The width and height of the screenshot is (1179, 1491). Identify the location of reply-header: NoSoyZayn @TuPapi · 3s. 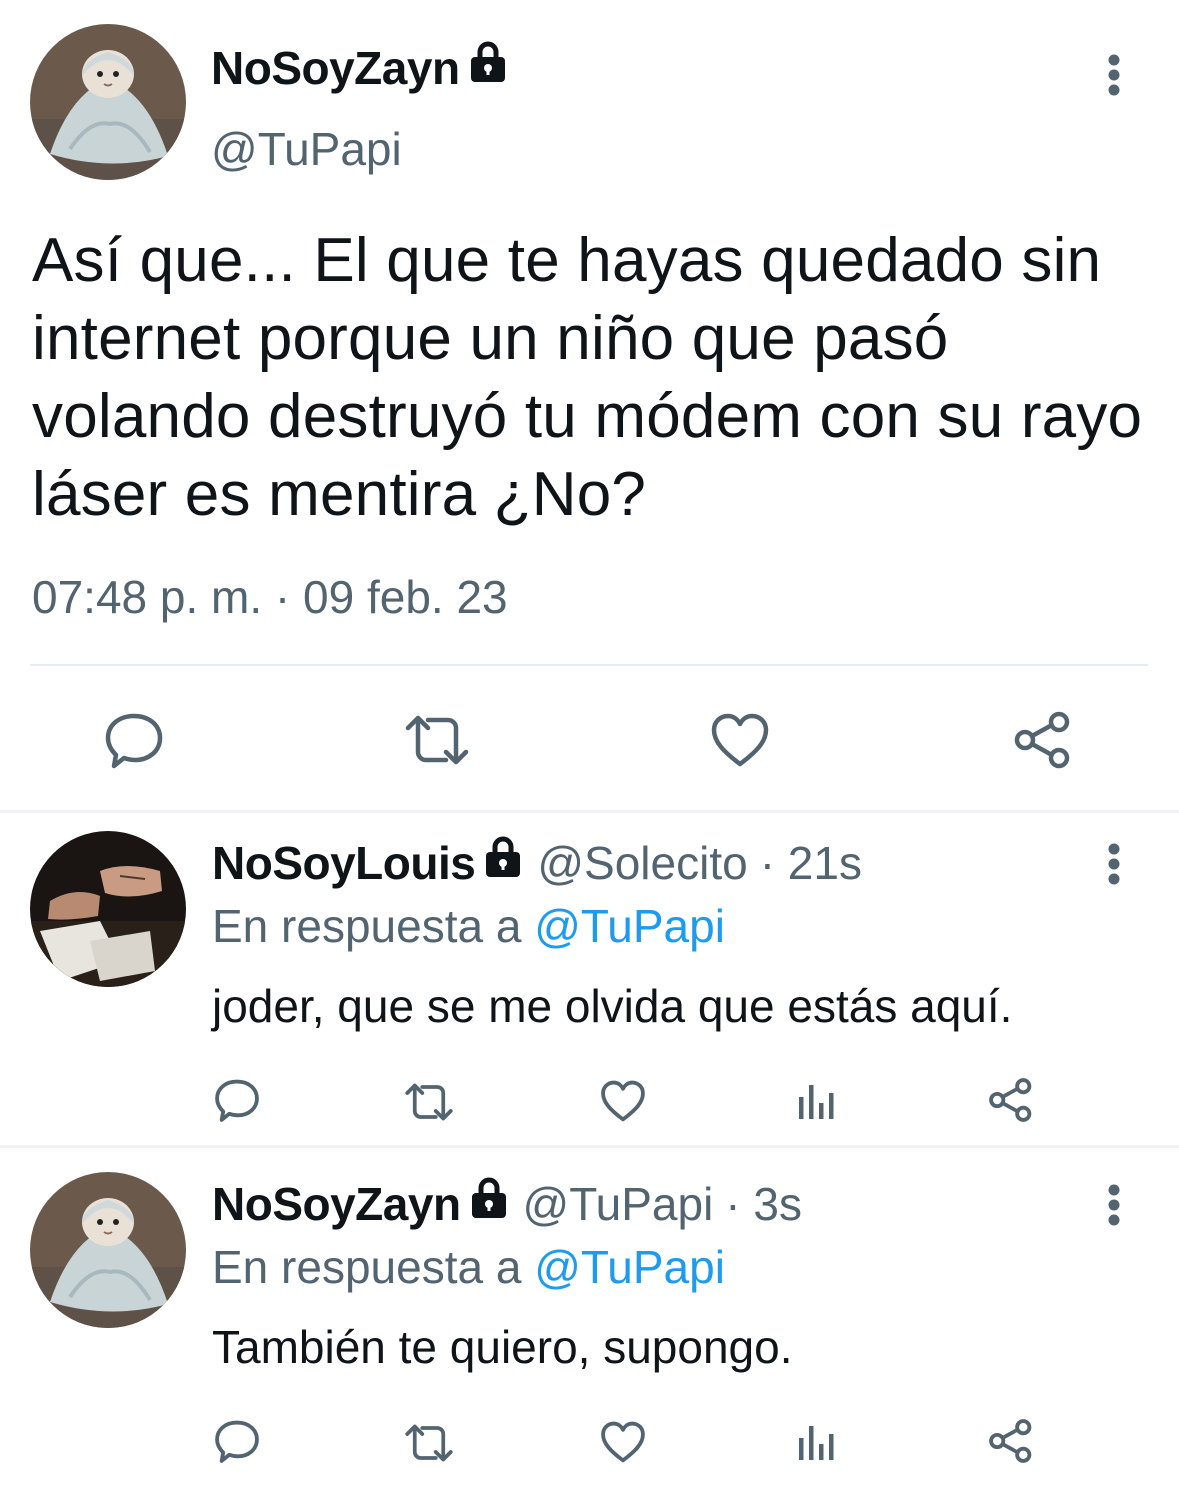
(507, 1203).